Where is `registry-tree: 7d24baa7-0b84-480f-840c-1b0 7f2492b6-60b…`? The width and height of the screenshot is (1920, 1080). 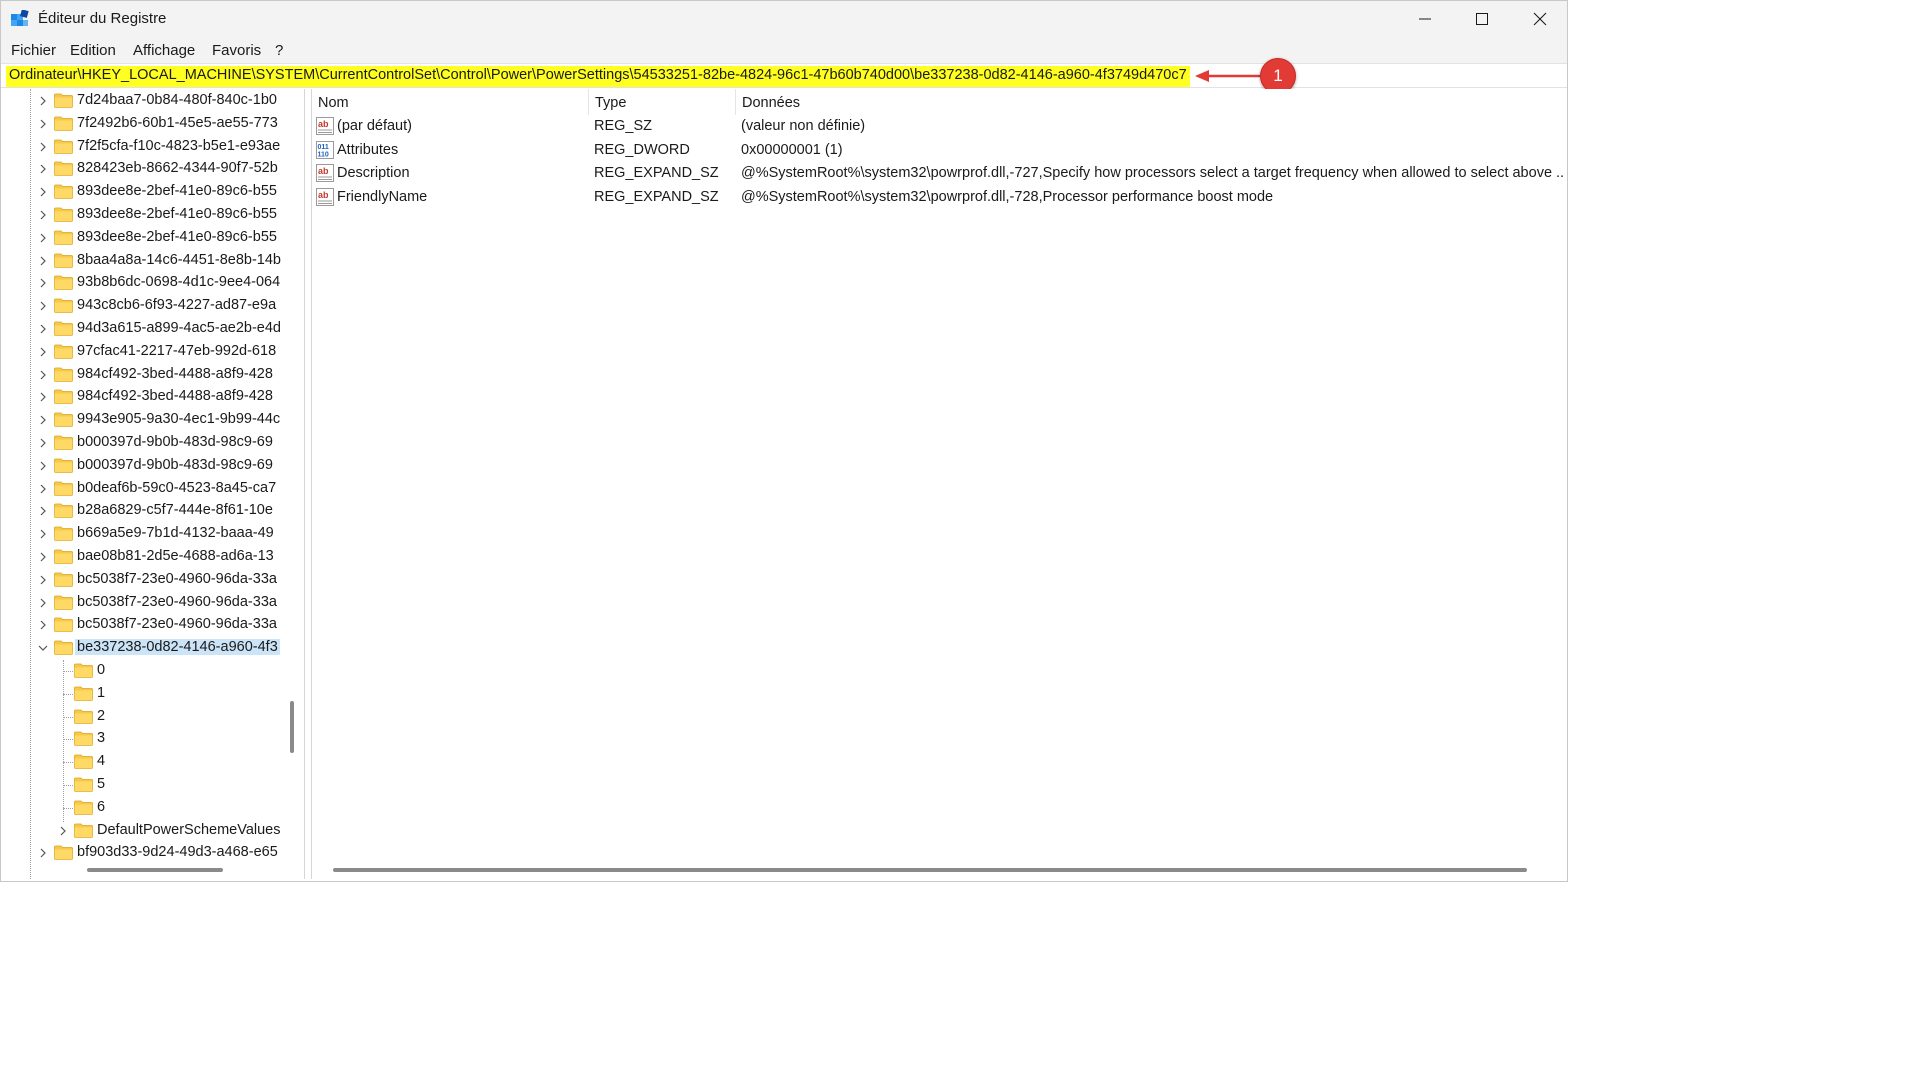
registry-tree: 7d24baa7-0b84-480f-840c-1b0 7f2492b6-60b… is located at coordinates (155, 484).